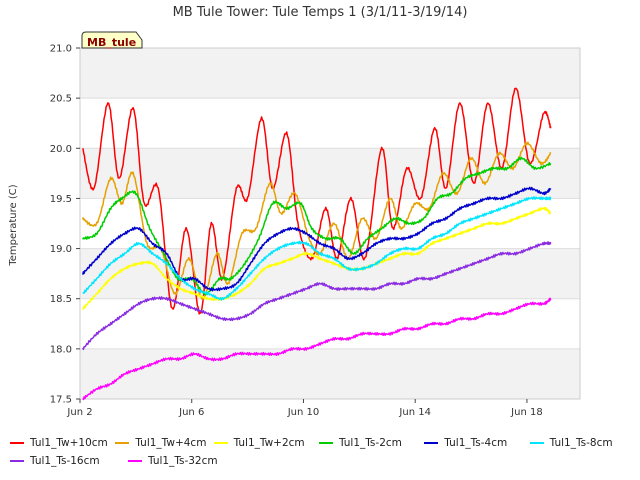 The image size is (640, 480). Describe the element at coordinates (303, 412) in the screenshot. I see `x-tick-label: Jun 10` at that location.